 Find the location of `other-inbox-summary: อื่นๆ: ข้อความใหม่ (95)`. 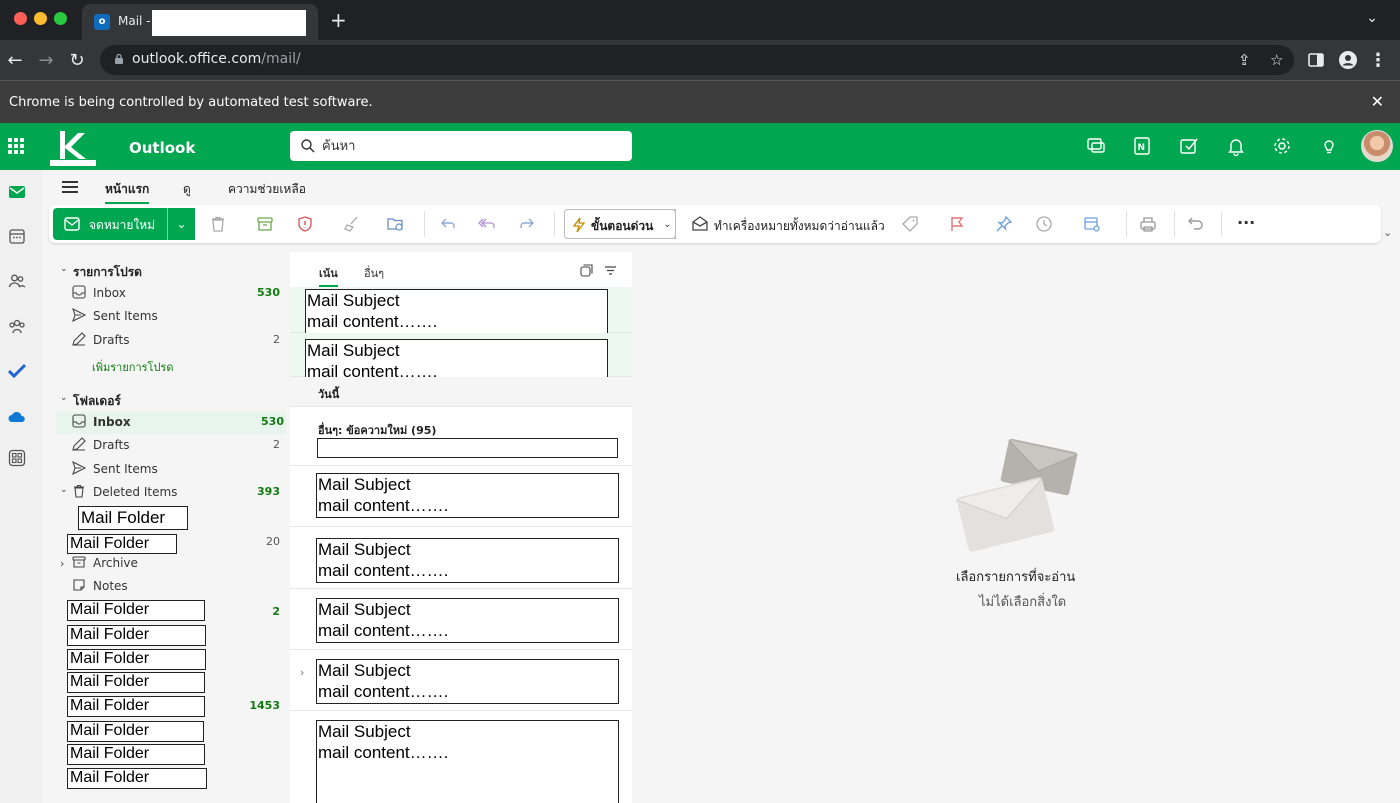

other-inbox-summary: อื่นๆ: ข้อความใหม่ (95) is located at coordinates (461, 436).